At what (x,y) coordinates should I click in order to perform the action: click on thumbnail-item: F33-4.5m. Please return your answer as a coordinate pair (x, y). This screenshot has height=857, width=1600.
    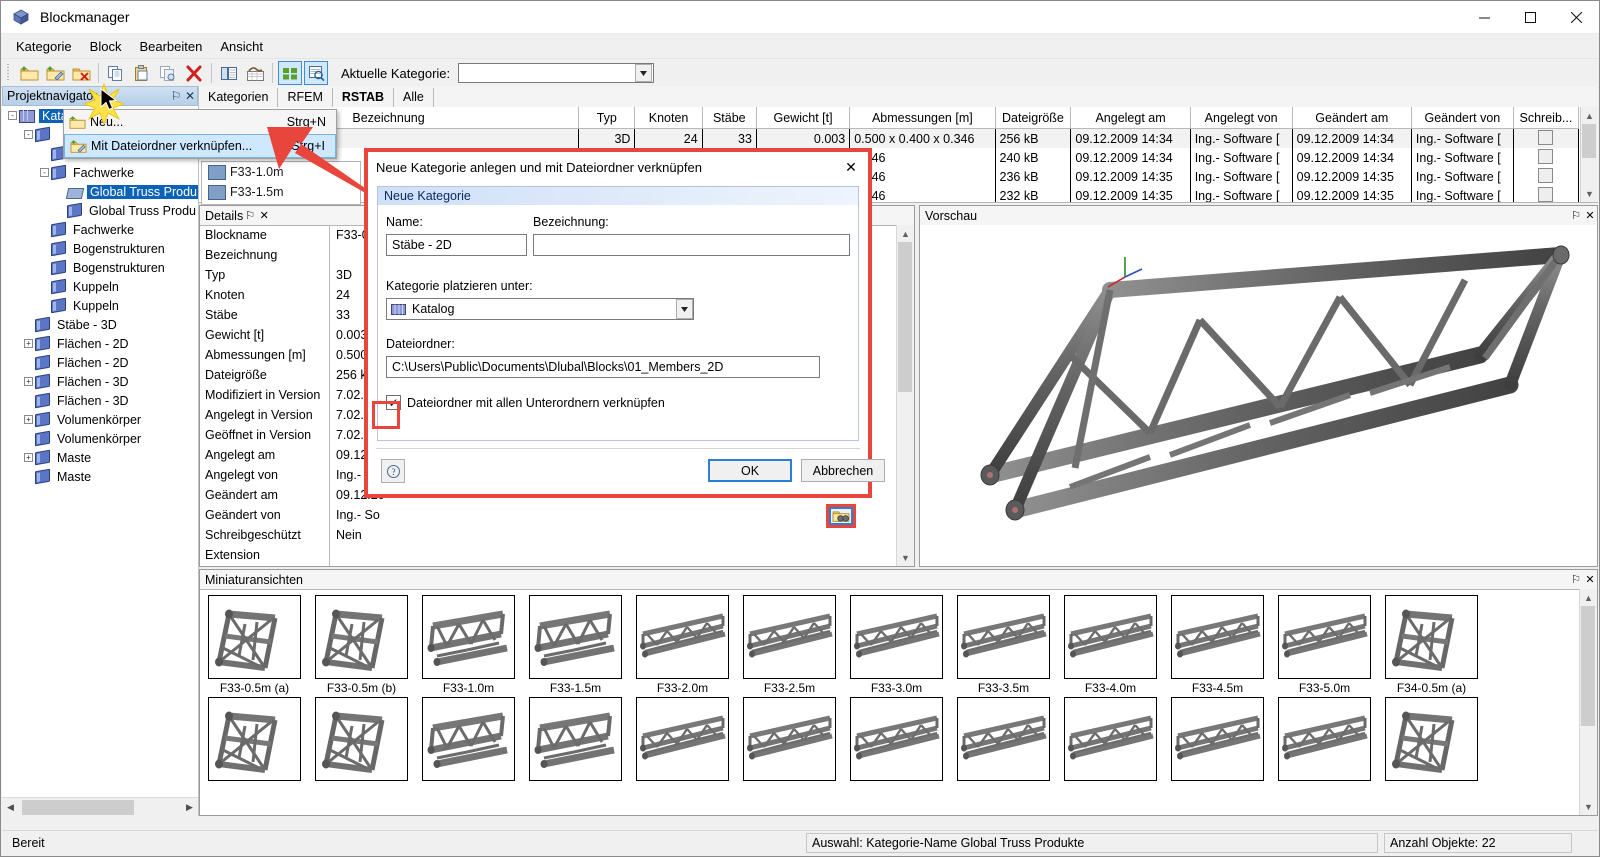
    Looking at the image, I should click on (1217, 645).